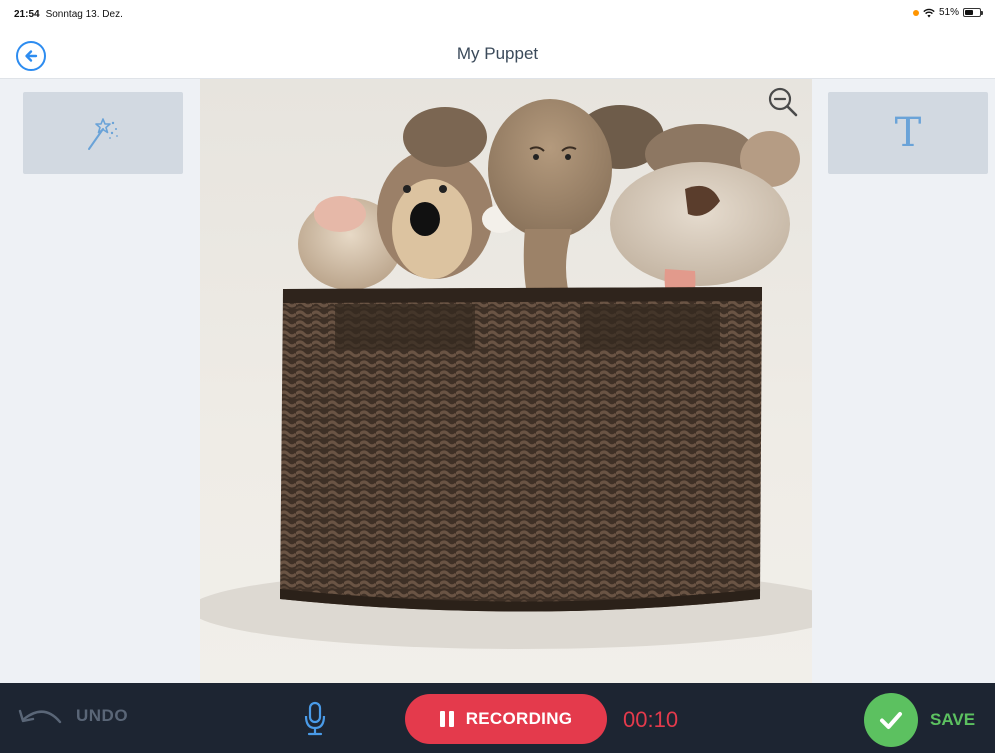 The height and width of the screenshot is (753, 995). What do you see at coordinates (40, 716) in the screenshot?
I see `undo-icon` at bounding box center [40, 716].